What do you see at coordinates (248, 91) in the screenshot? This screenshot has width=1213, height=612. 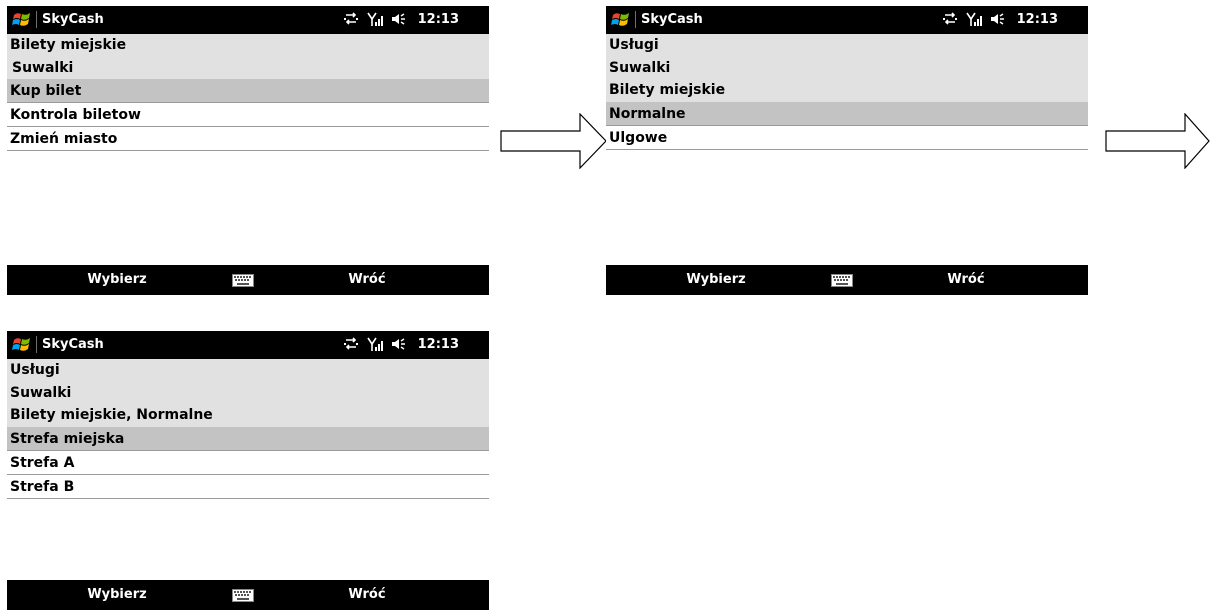 I see `menu-item-selected: Kup bilet` at bounding box center [248, 91].